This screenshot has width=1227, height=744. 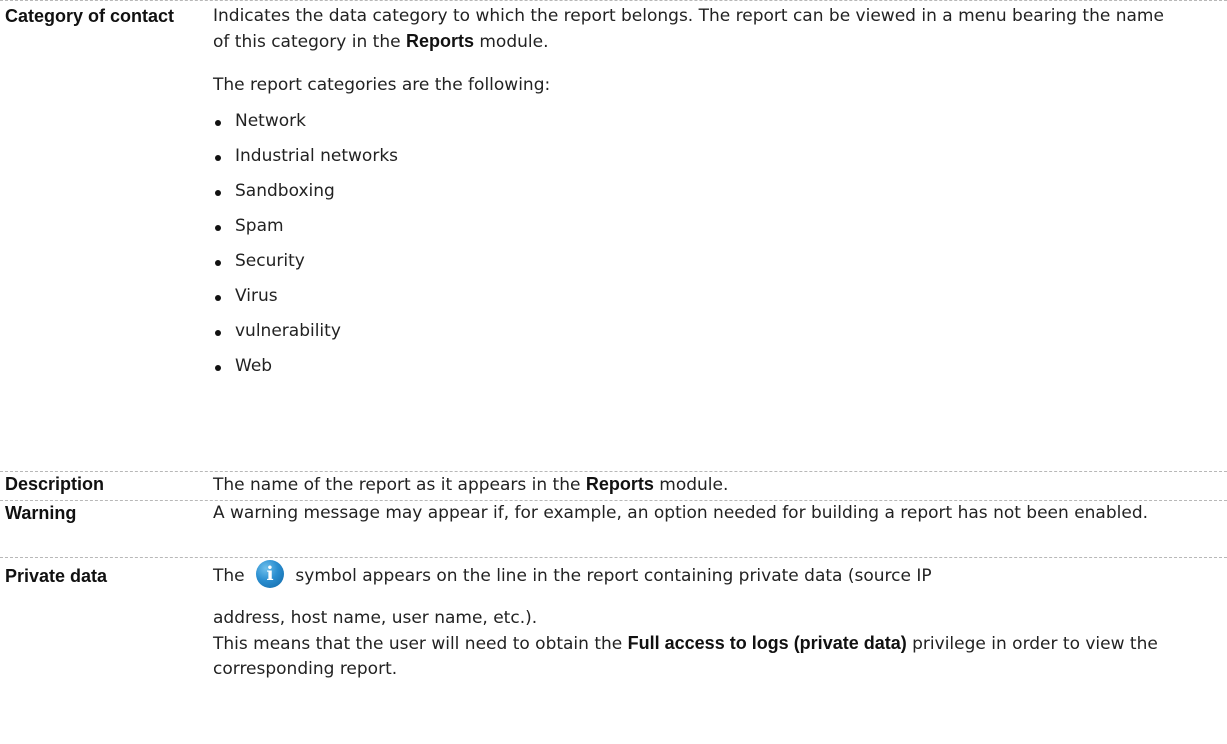 What do you see at coordinates (55, 484) in the screenshot?
I see `term-description-label: Description` at bounding box center [55, 484].